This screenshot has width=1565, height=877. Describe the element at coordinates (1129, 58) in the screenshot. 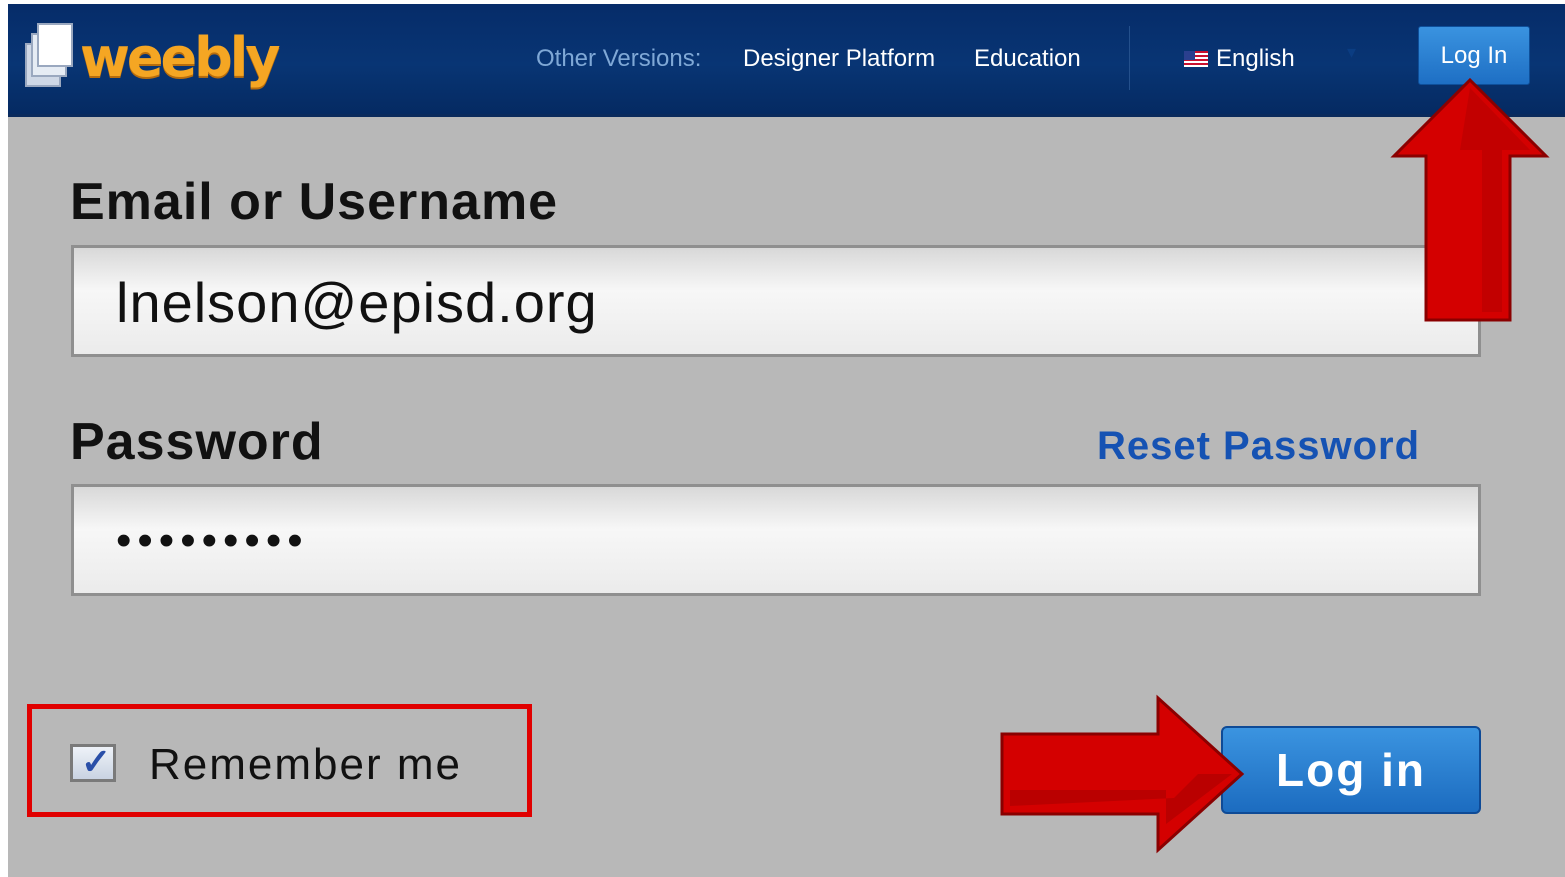

I see `nav-divider` at that location.